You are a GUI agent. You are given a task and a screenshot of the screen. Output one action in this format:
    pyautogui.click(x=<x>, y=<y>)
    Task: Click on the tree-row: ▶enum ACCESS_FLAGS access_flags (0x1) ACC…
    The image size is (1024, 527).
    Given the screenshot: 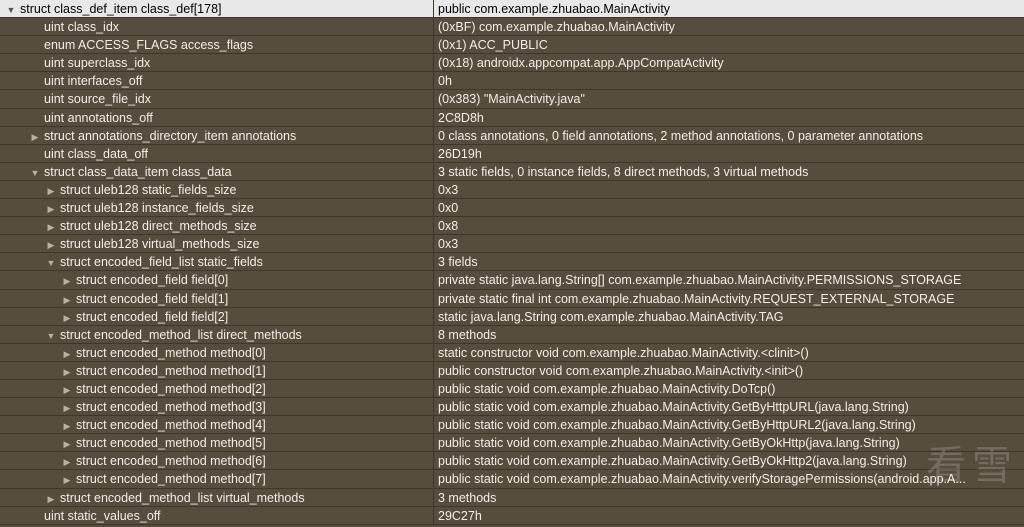 What is the action you would take?
    pyautogui.click(x=512, y=45)
    